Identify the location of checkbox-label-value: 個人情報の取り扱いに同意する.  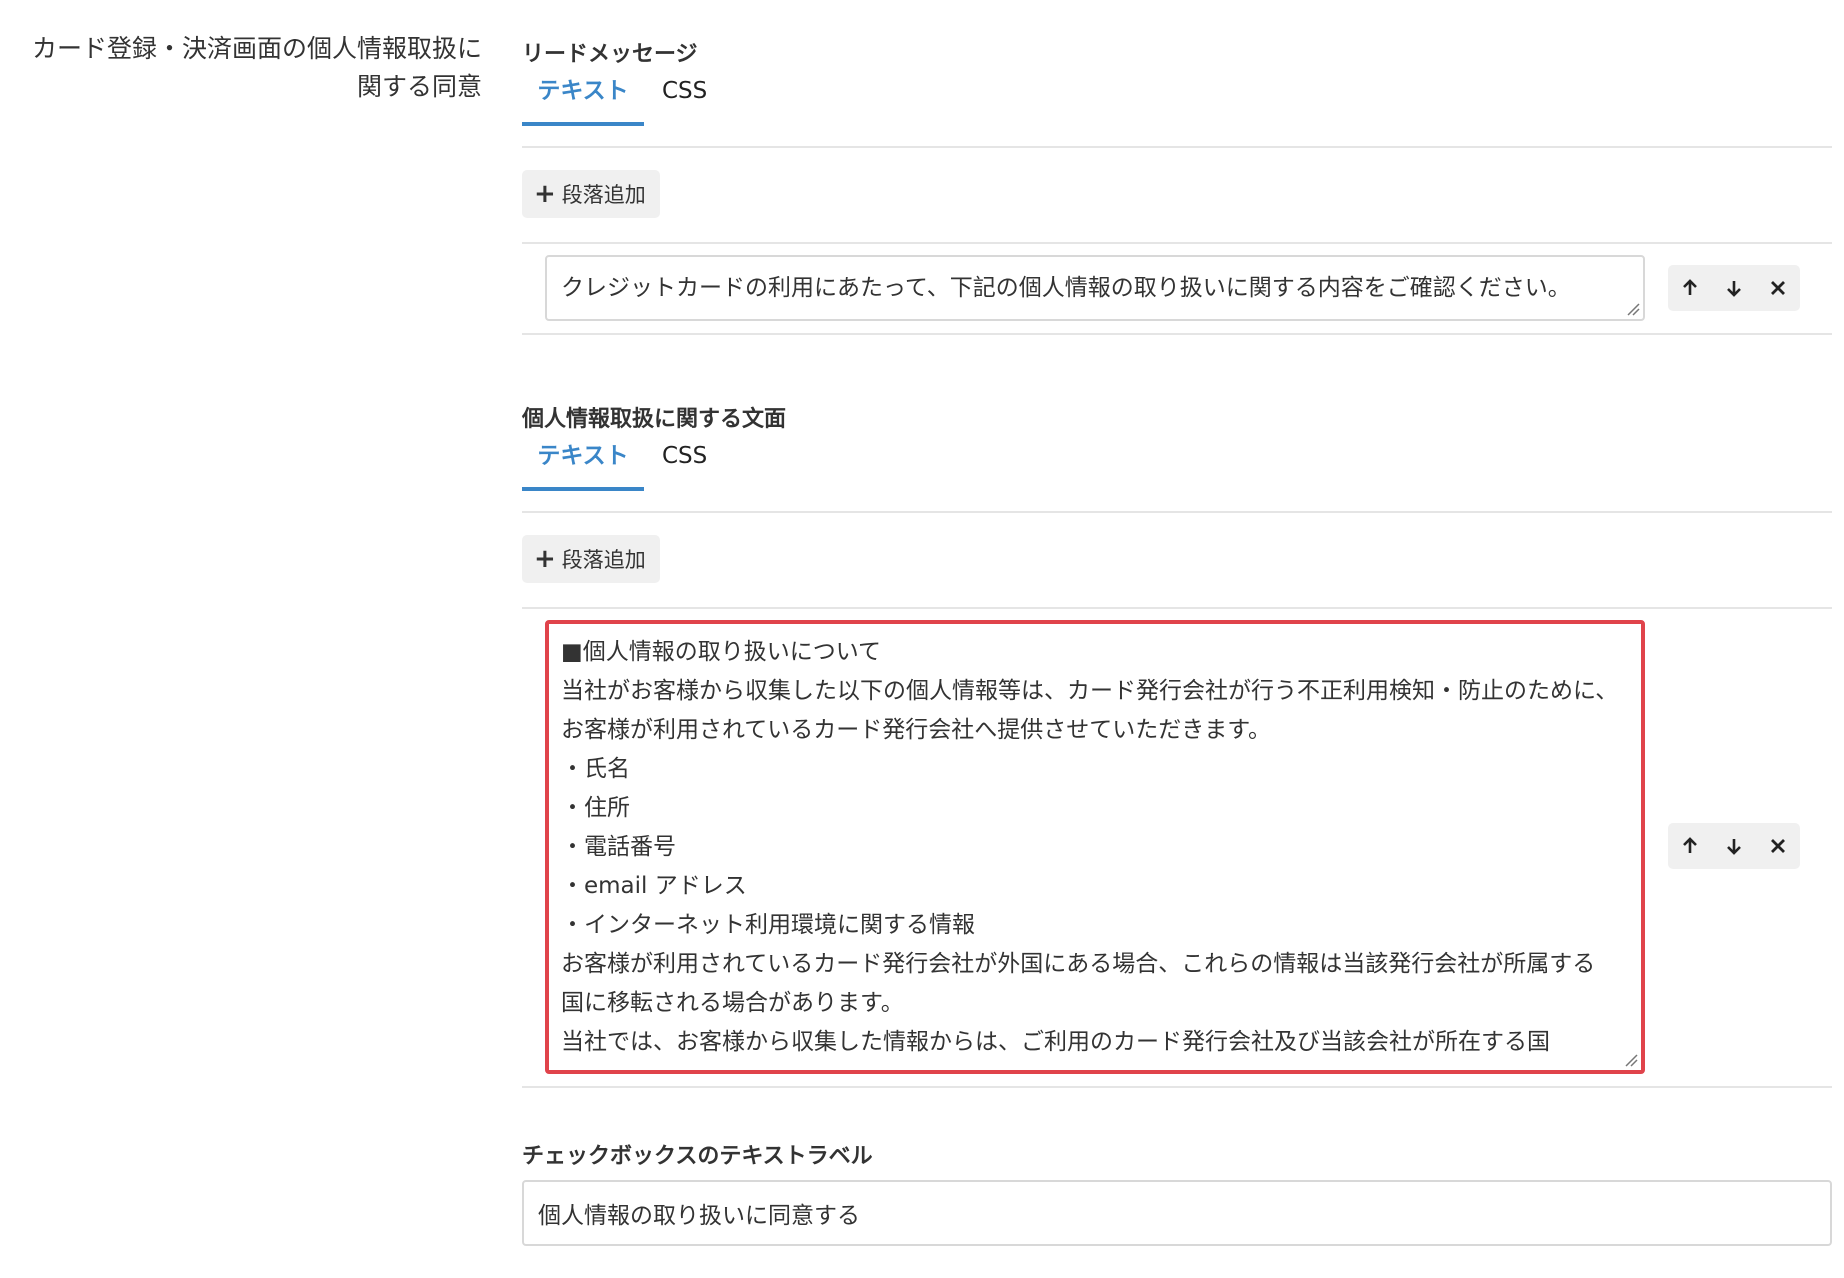
(699, 1216).